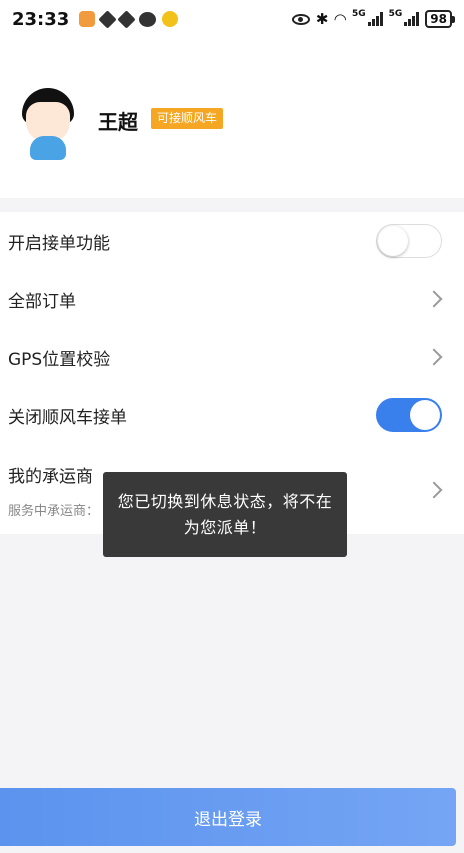 The image size is (464, 853). I want to click on menu-row-all-orders: 全部订单, so click(232, 299).